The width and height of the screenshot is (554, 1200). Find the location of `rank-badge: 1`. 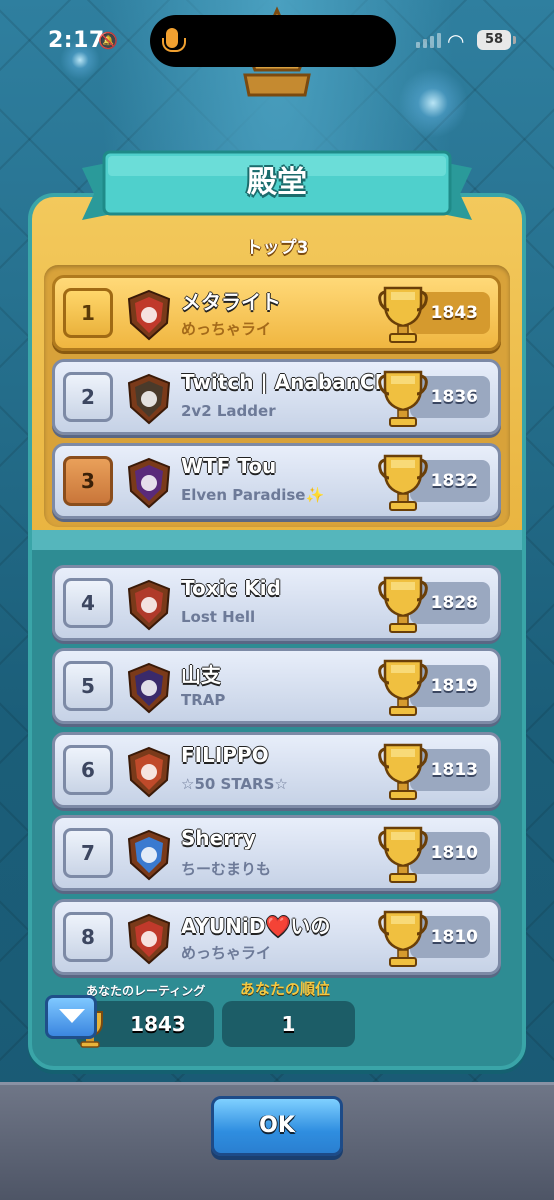

rank-badge: 1 is located at coordinates (88, 313).